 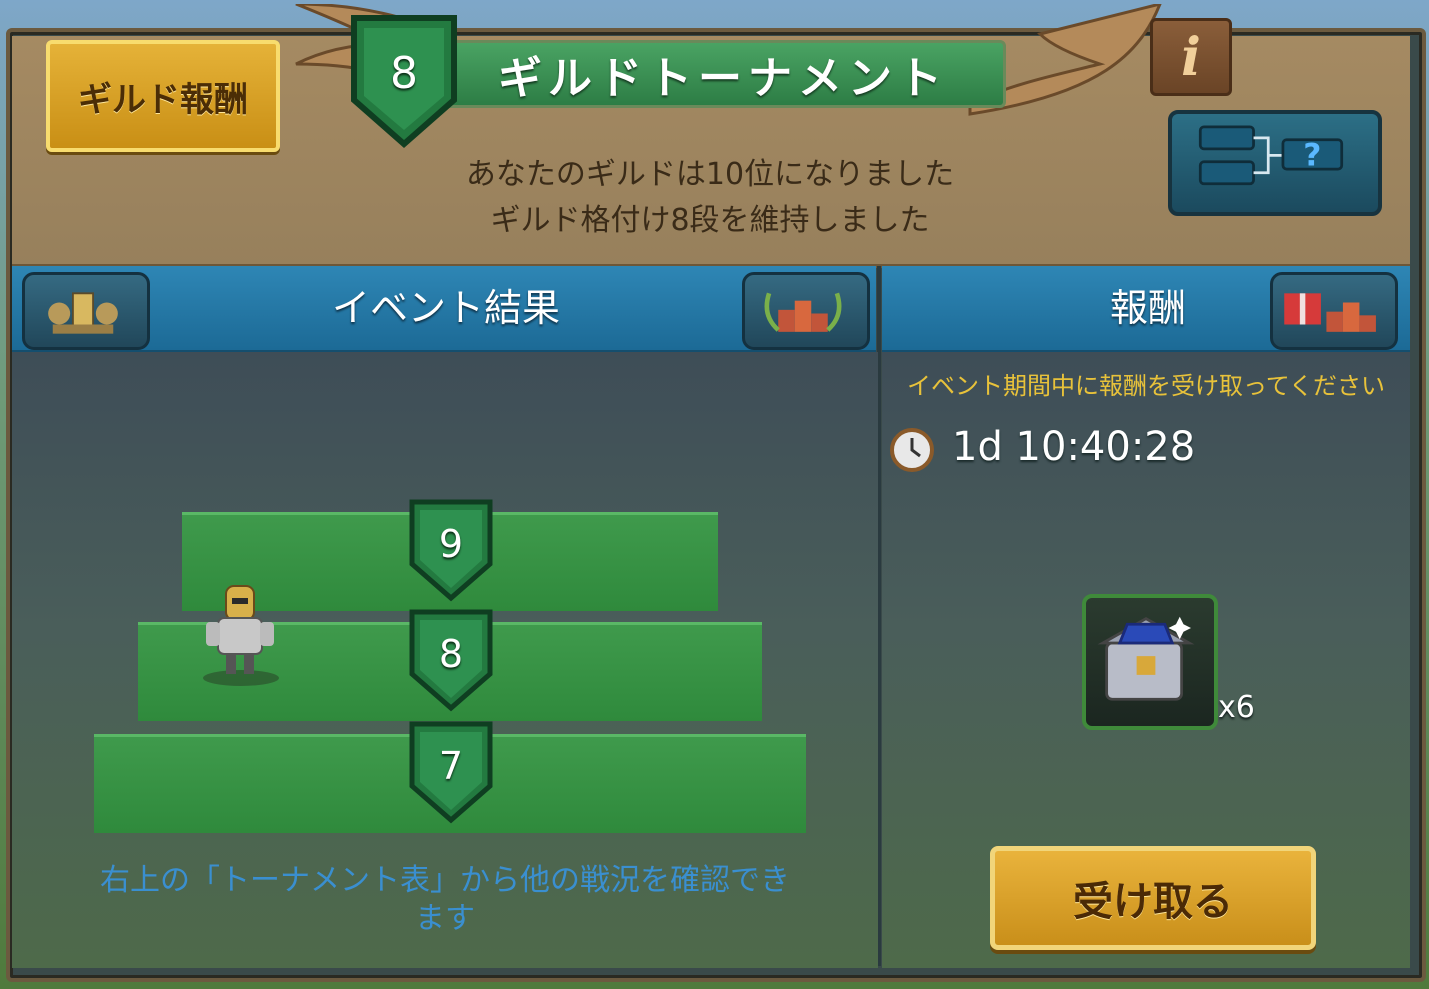 What do you see at coordinates (1146, 658) in the screenshot?
I see `treasure-chest-icon` at bounding box center [1146, 658].